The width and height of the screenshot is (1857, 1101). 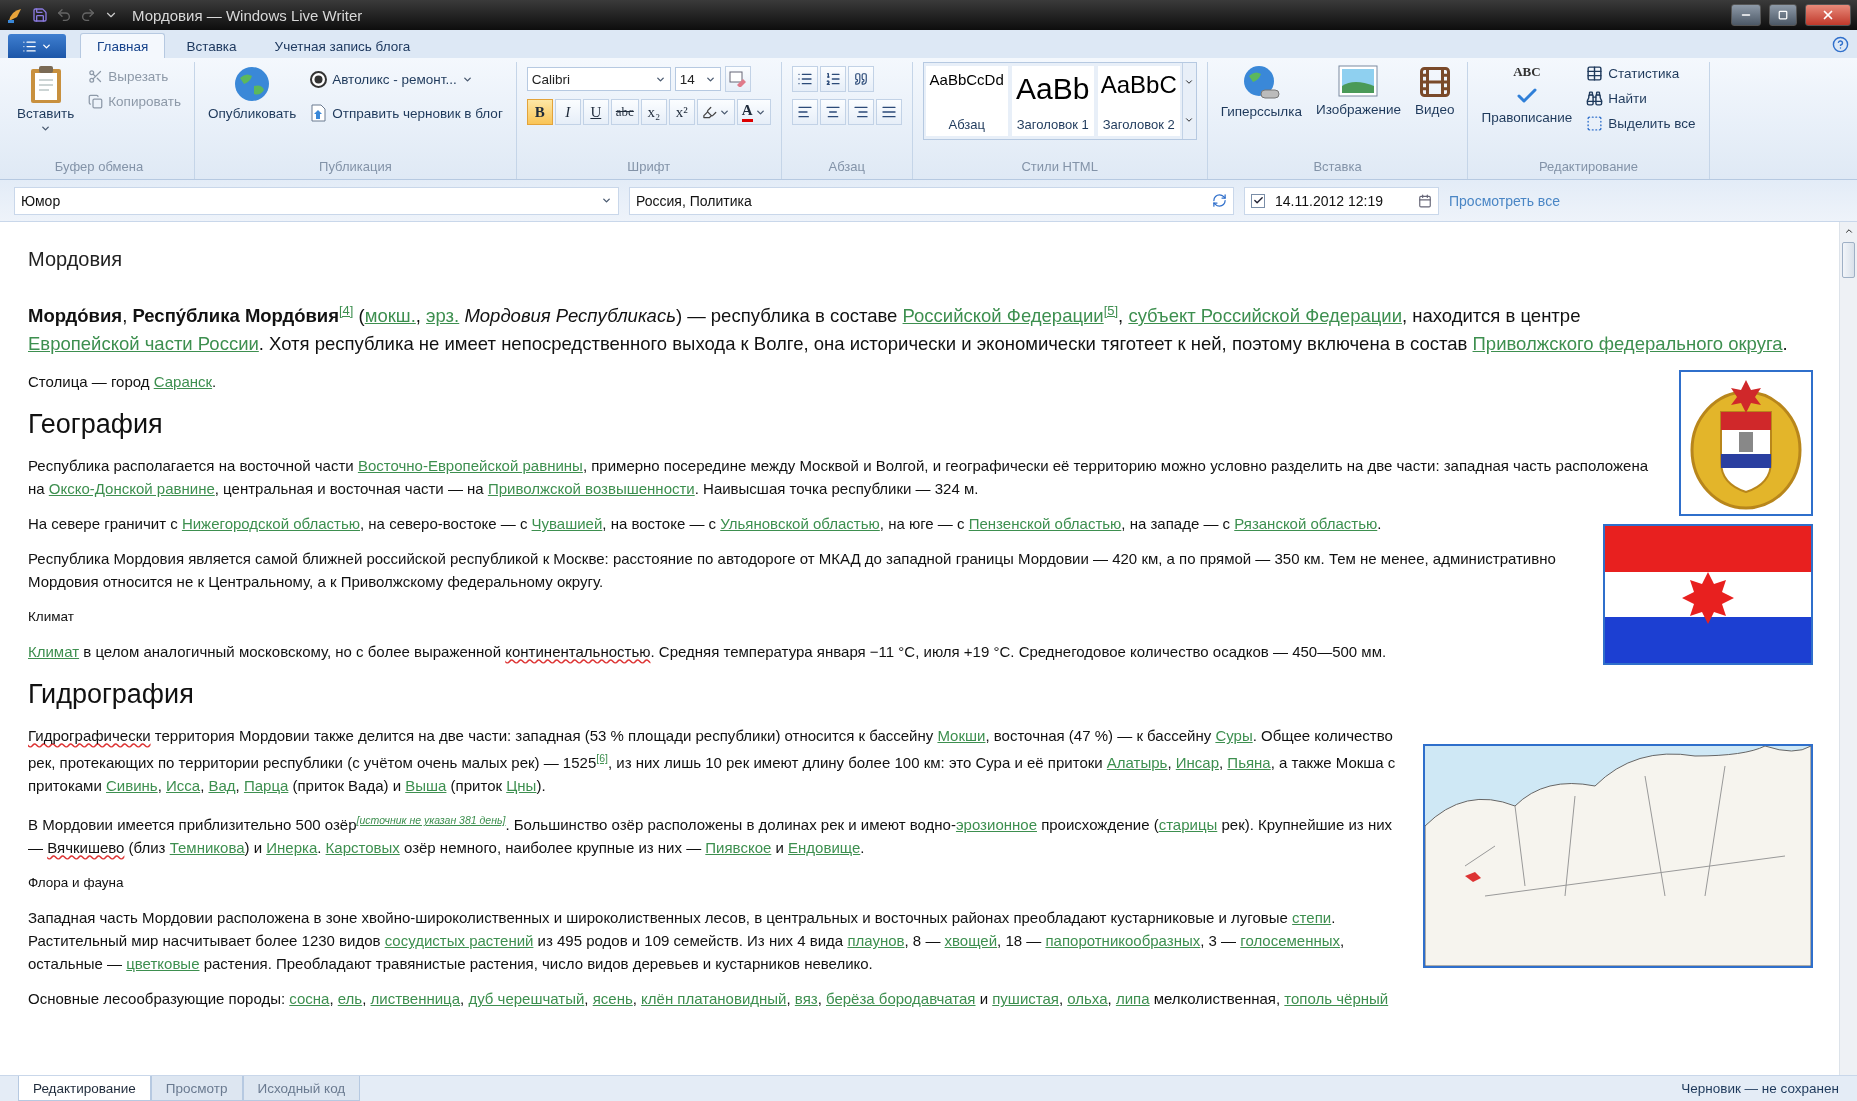 What do you see at coordinates (705, 524) in the screenshot?
I see `paragraph: На севере граничит с Нижегородской областью, на северо-востоке — с Чувашией, на востоке — с Ульяновской областью, на юге — с Пензенской областью, на западе — с Рязанской областью.` at bounding box center [705, 524].